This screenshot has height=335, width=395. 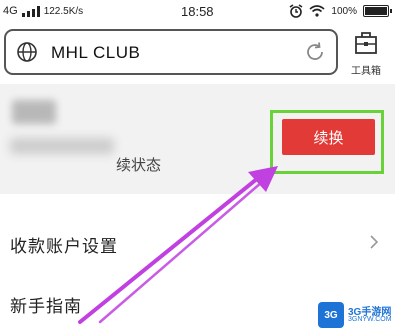 I want to click on renew-button: 续换, so click(x=328, y=137).